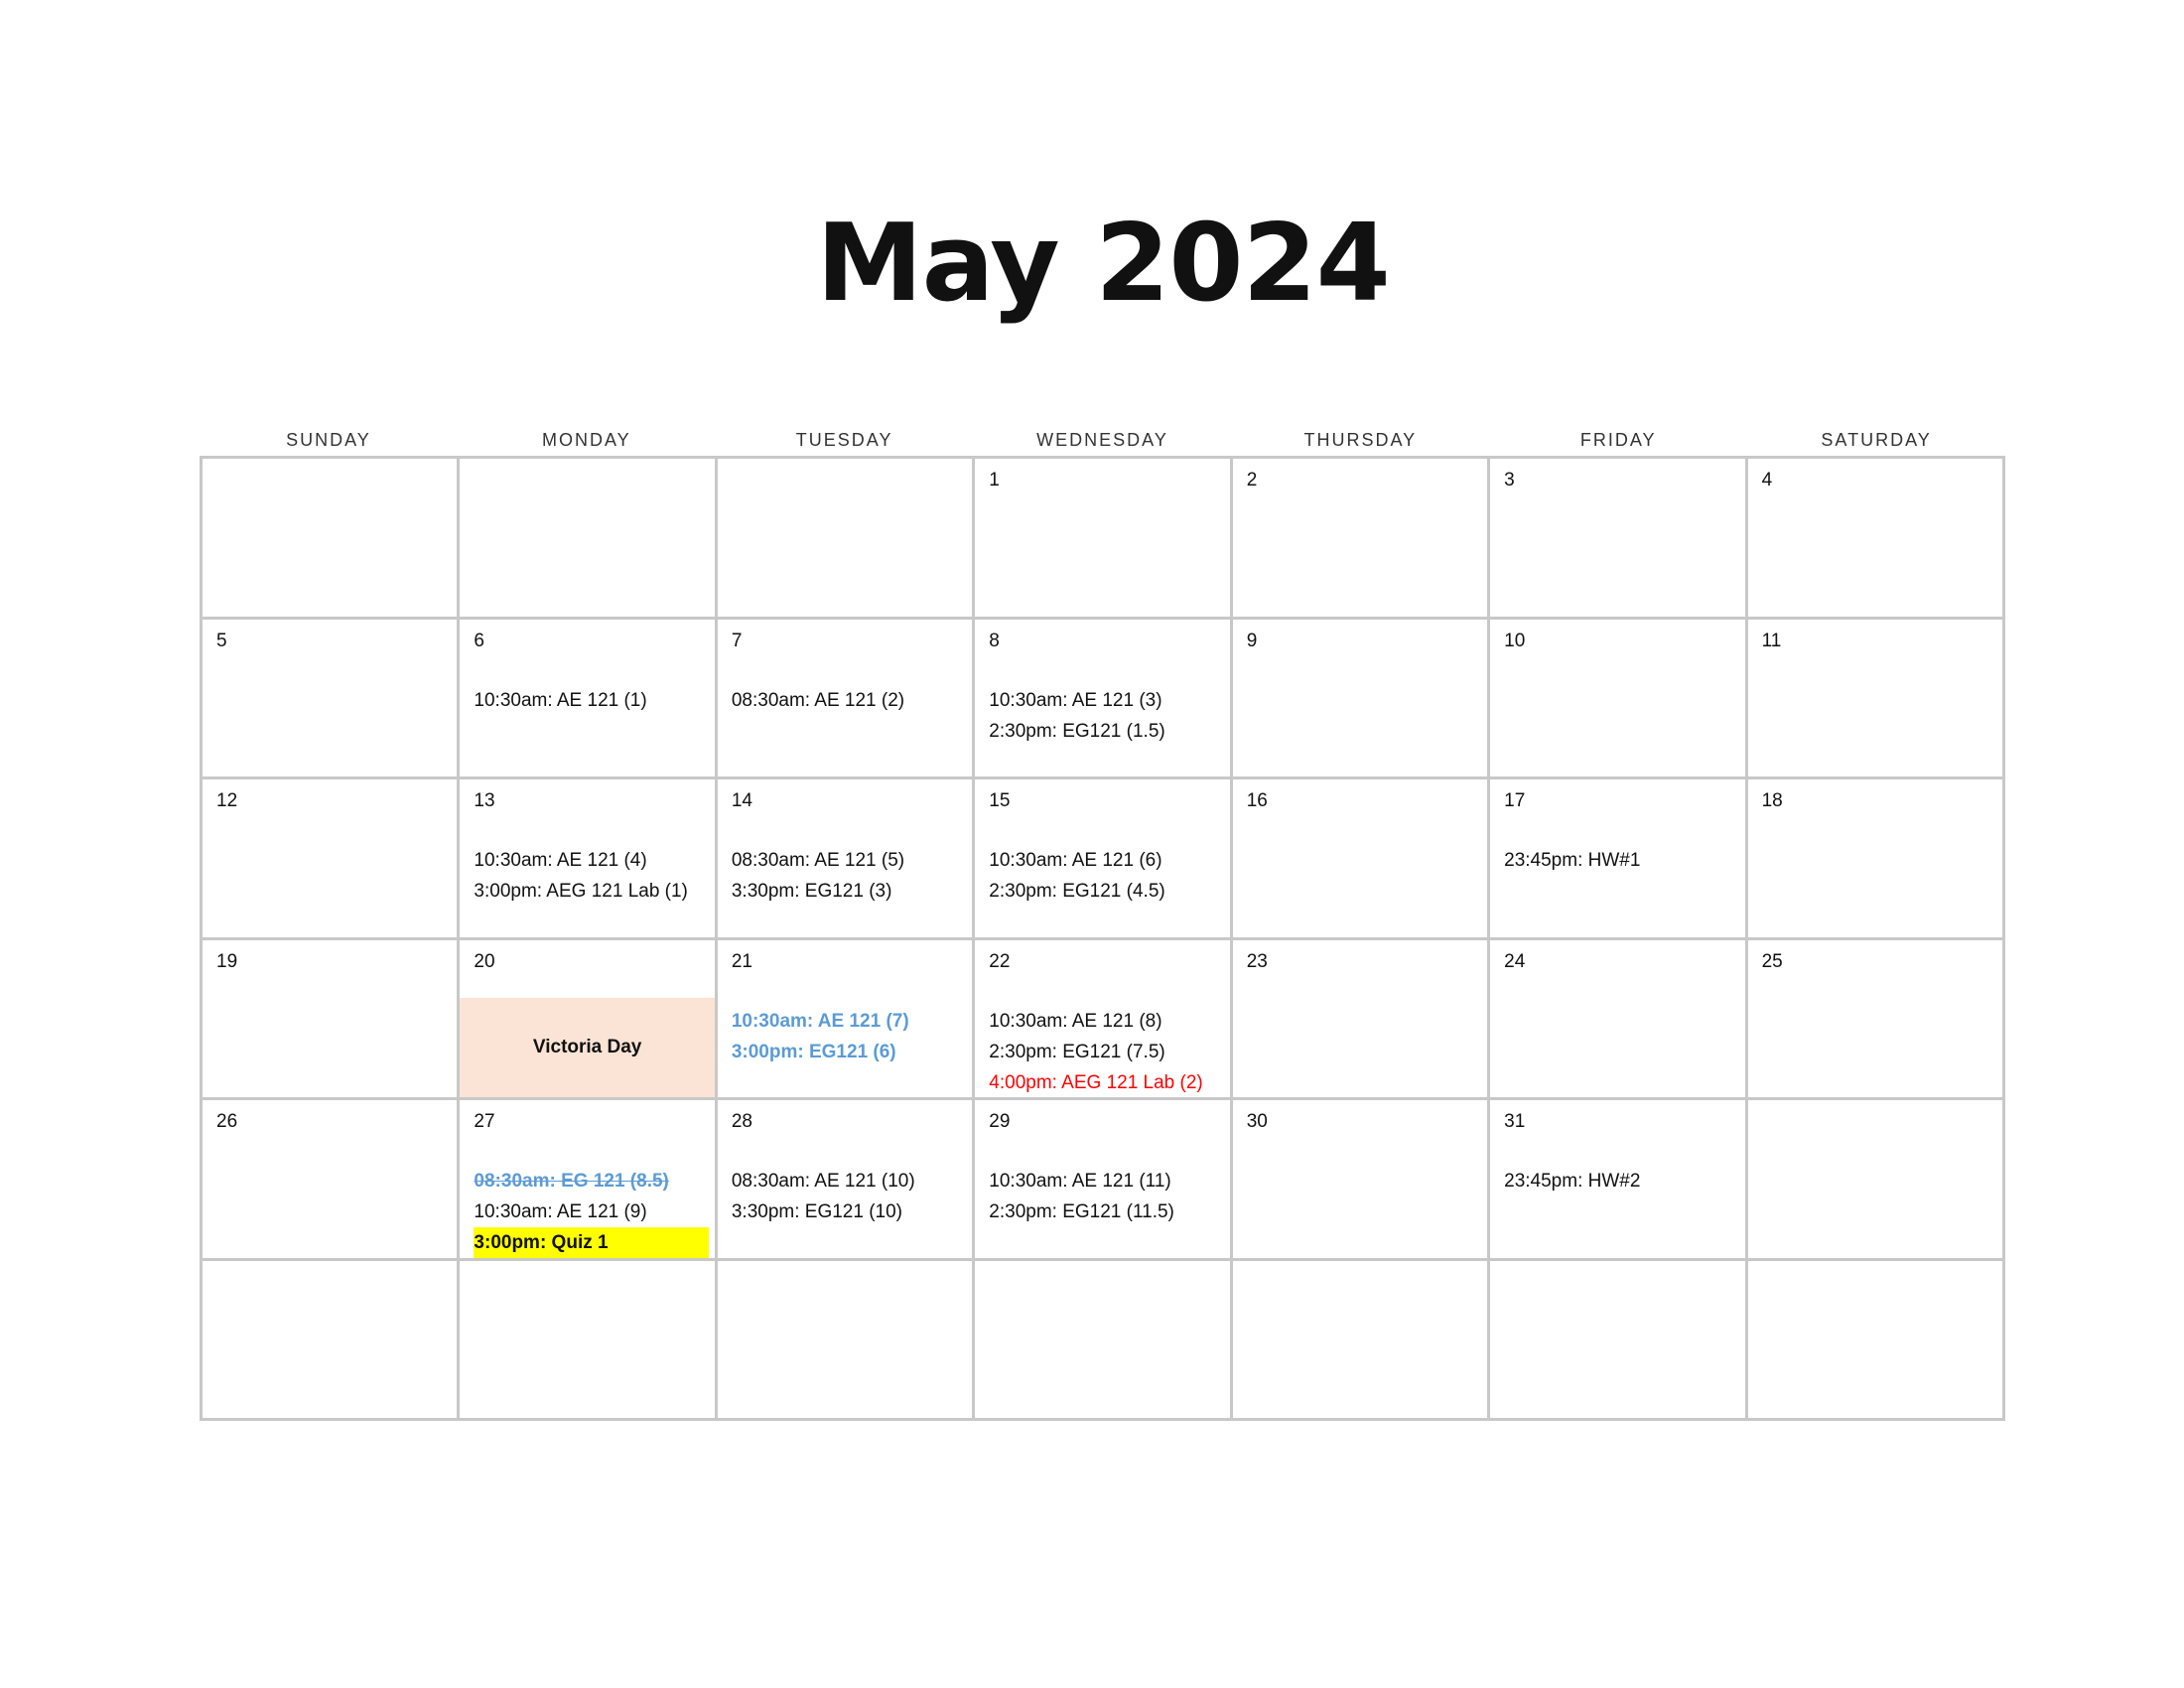  What do you see at coordinates (1361, 699) in the screenshot?
I see `day-cell: 9` at bounding box center [1361, 699].